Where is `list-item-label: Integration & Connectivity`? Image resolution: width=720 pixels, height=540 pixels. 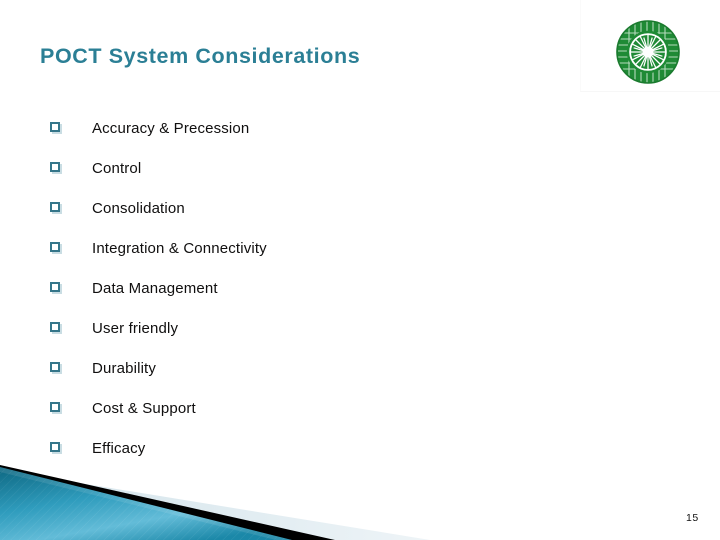
list-item-label: Integration & Connectivity is located at coordinates (179, 248).